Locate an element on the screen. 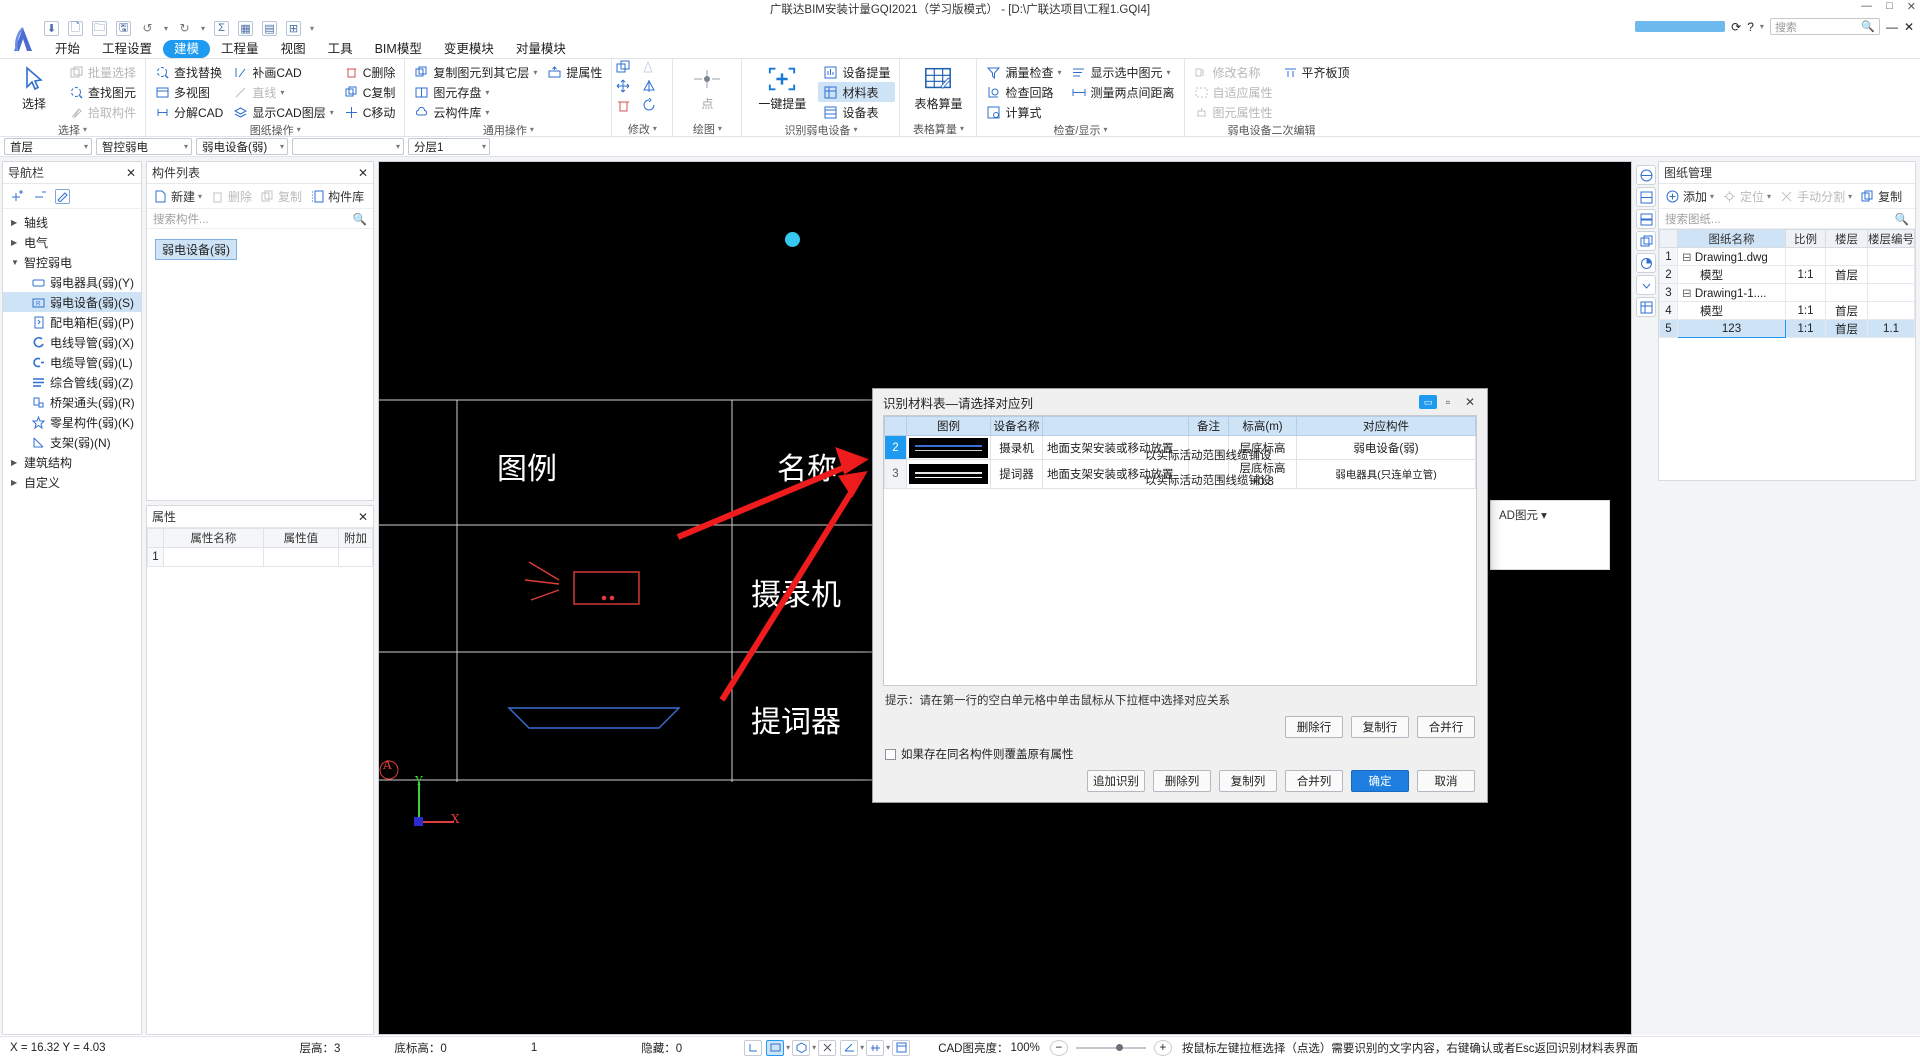 This screenshot has height=1058, width=1920. select-tool-button: 选择 is located at coordinates (34, 87).